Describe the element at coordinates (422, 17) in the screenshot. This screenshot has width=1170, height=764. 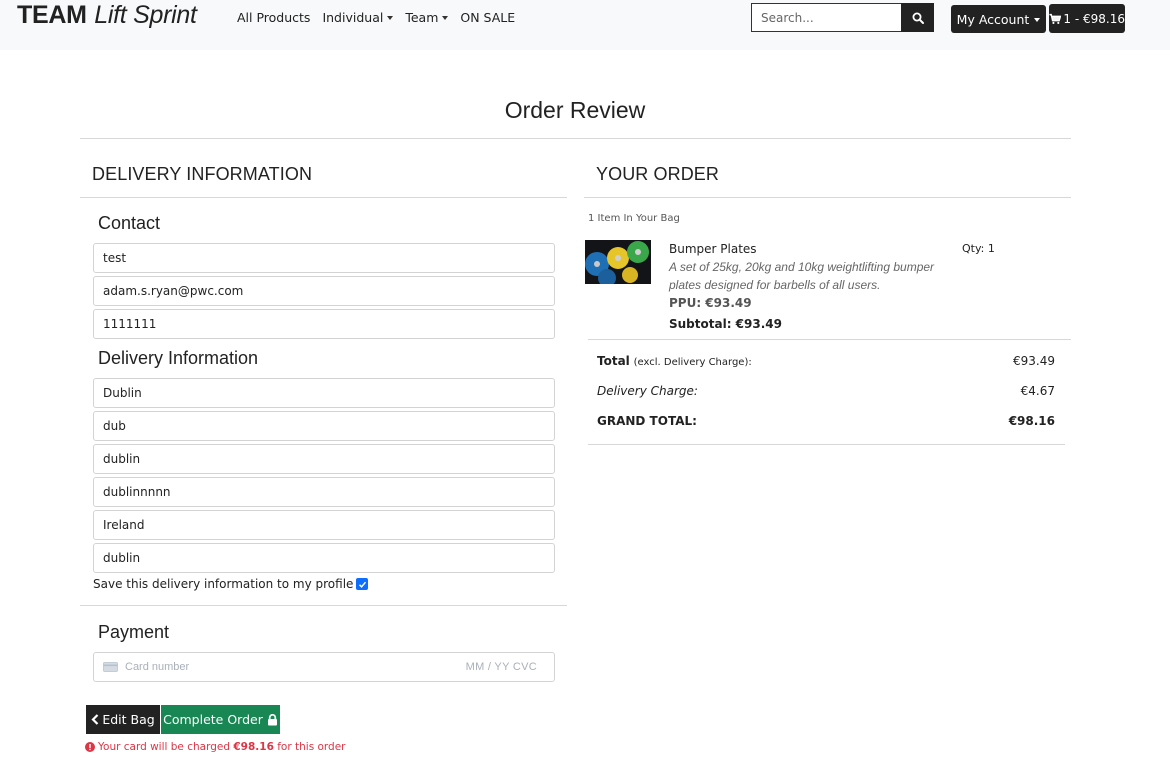
I see `nav-team-label: Team` at that location.